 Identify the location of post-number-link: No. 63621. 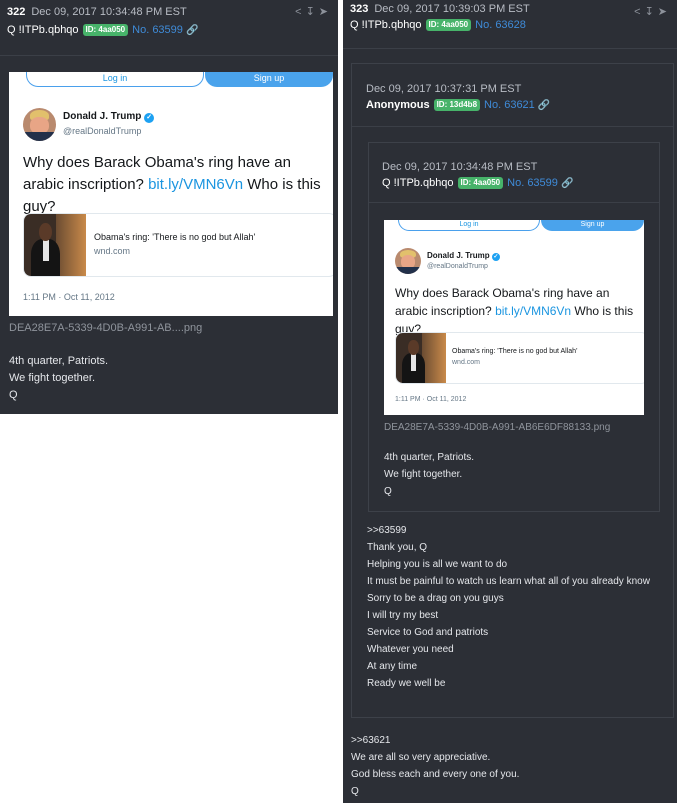
(509, 105).